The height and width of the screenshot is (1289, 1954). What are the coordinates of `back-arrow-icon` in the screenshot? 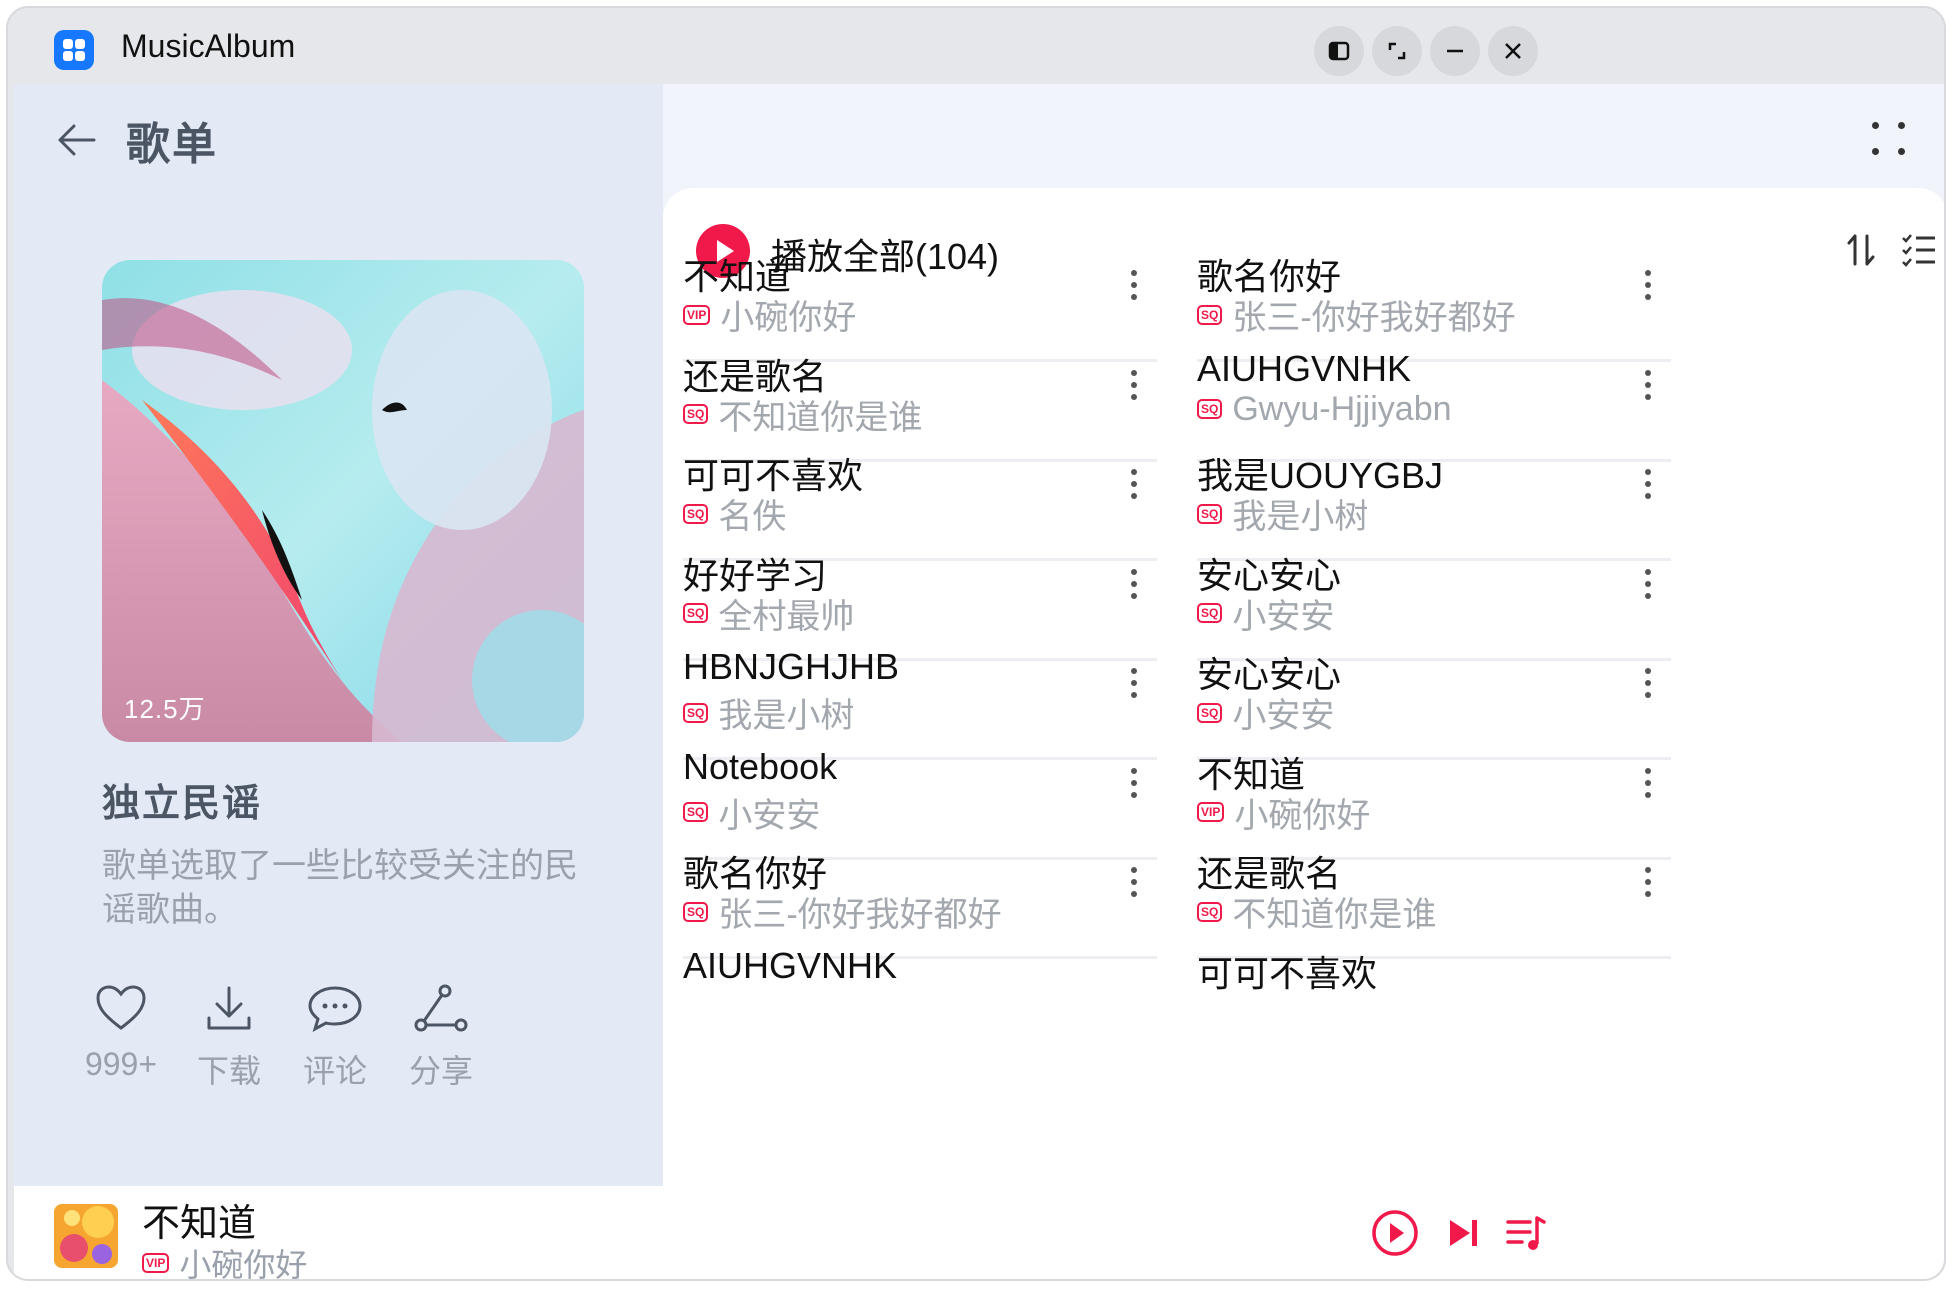 It's located at (76, 140).